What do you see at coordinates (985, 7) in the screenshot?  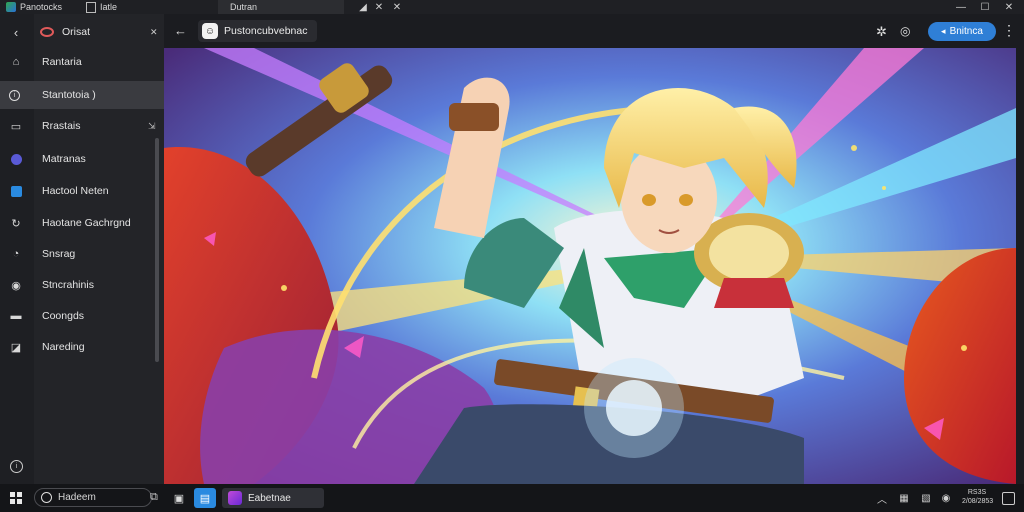 I see `maximize-button: ☐` at bounding box center [985, 7].